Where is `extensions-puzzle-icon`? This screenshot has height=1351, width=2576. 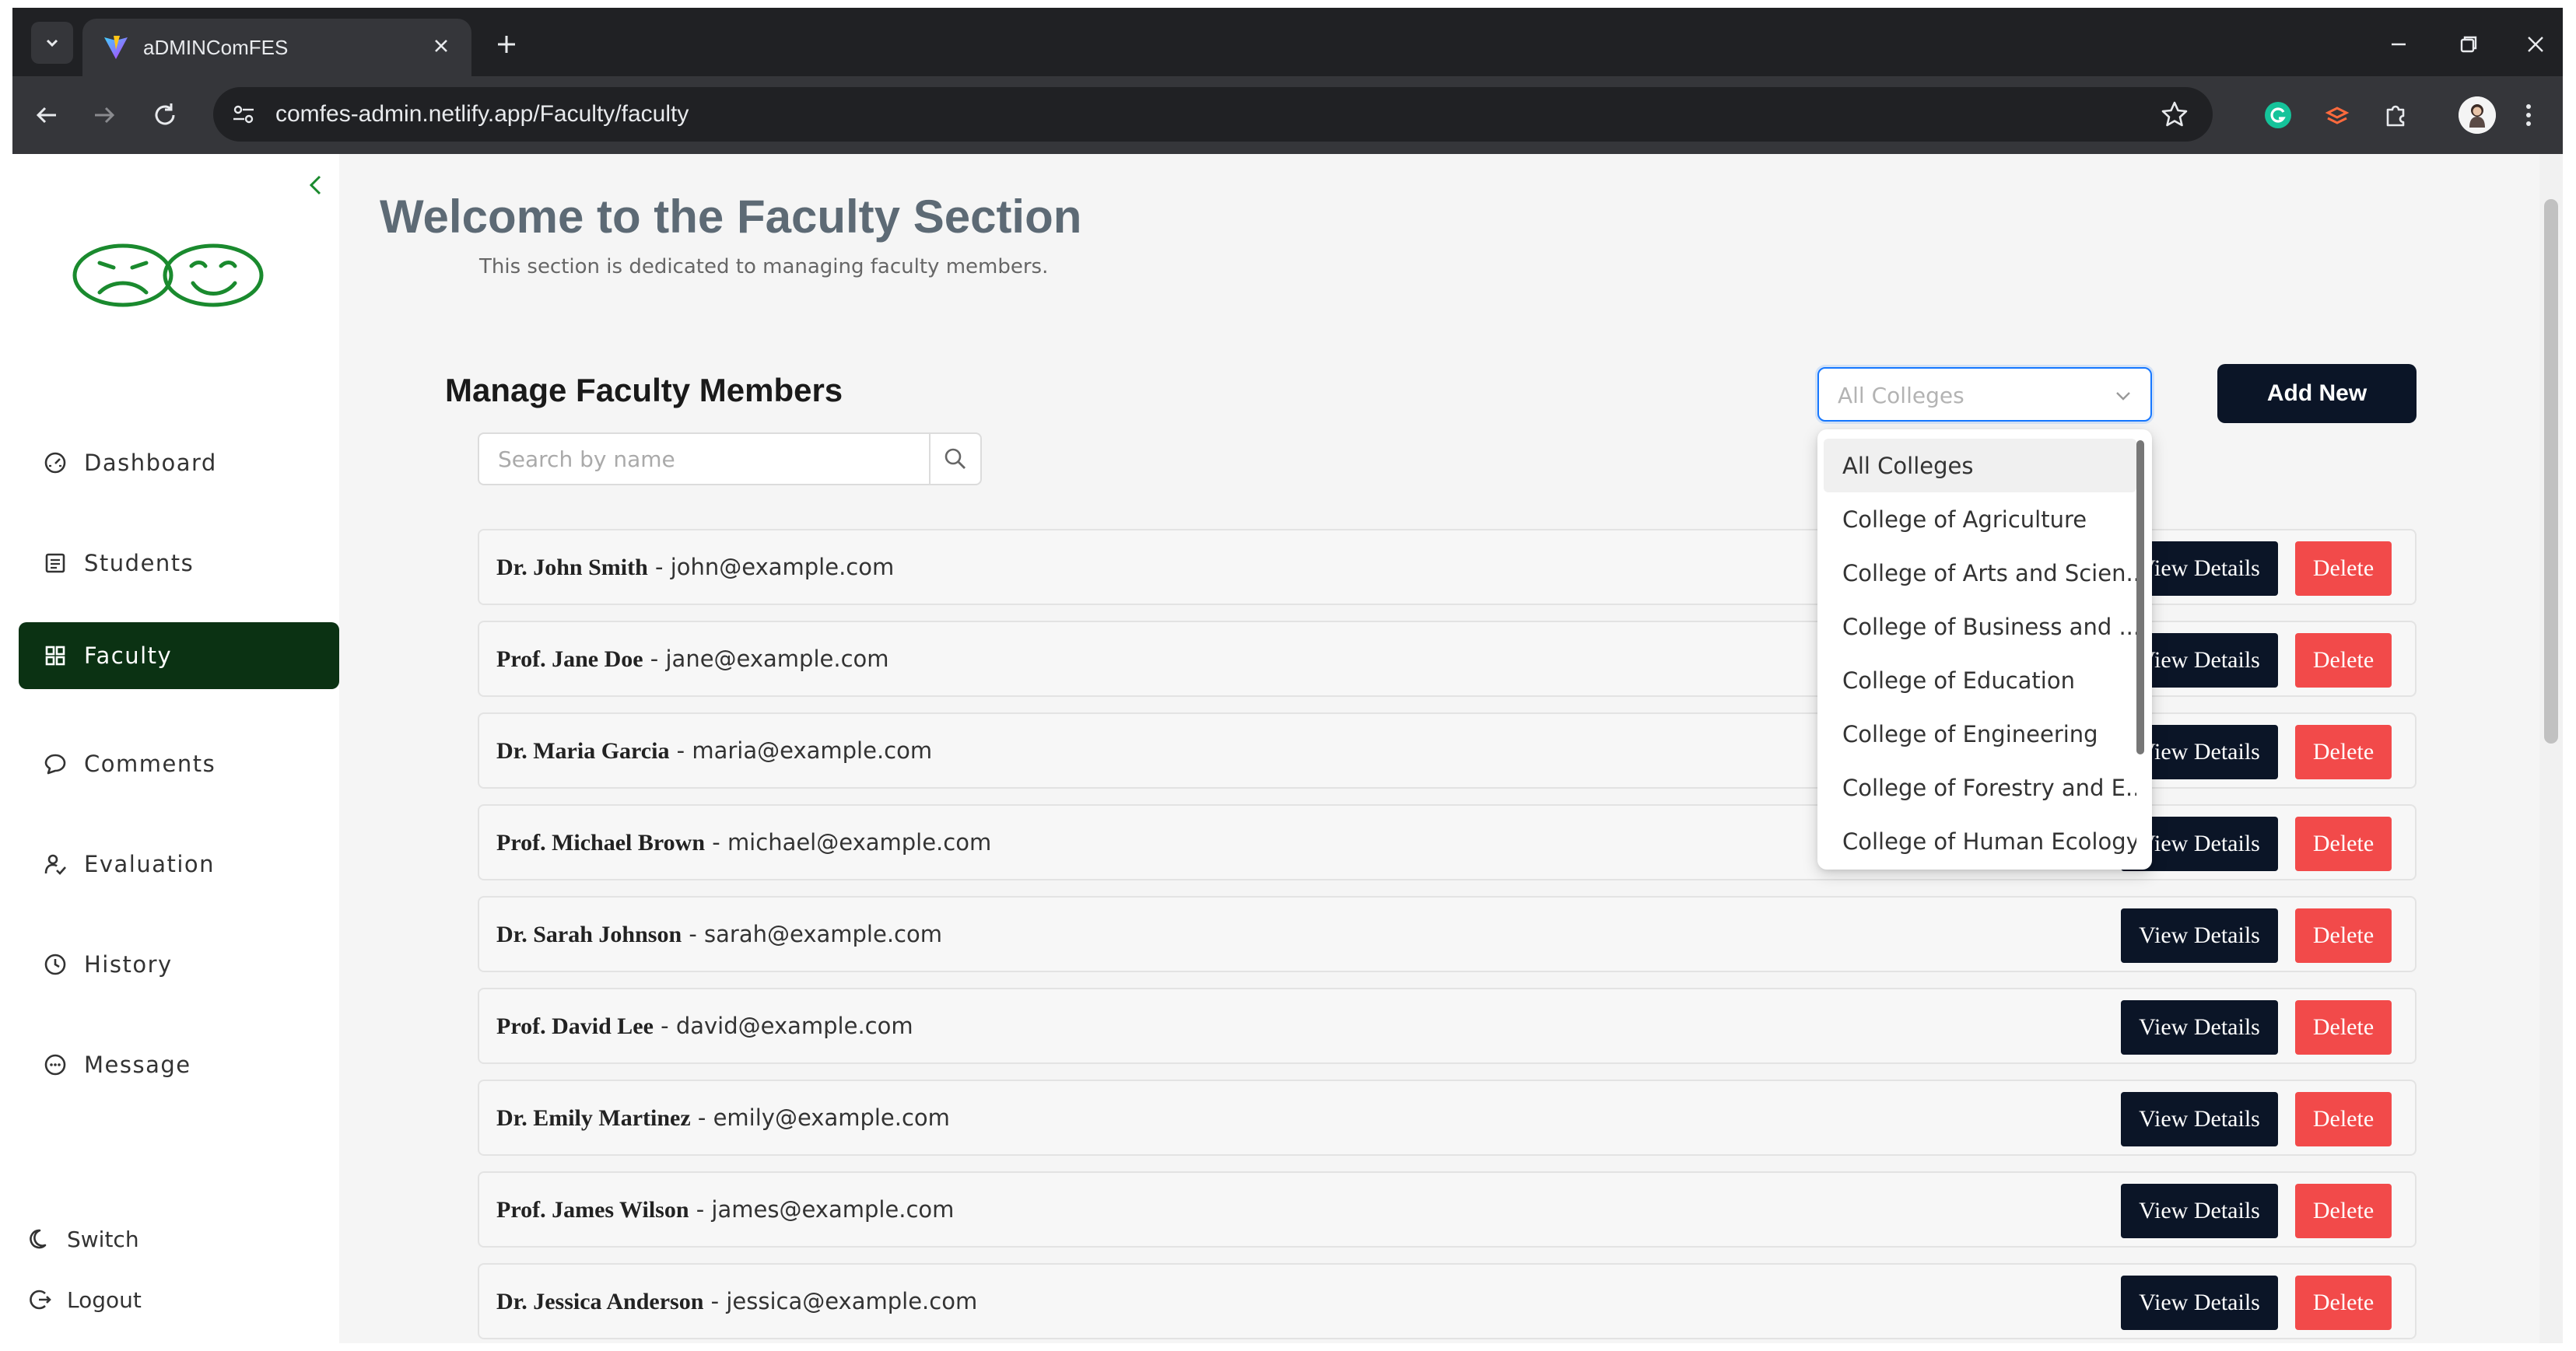 extensions-puzzle-icon is located at coordinates (2397, 115).